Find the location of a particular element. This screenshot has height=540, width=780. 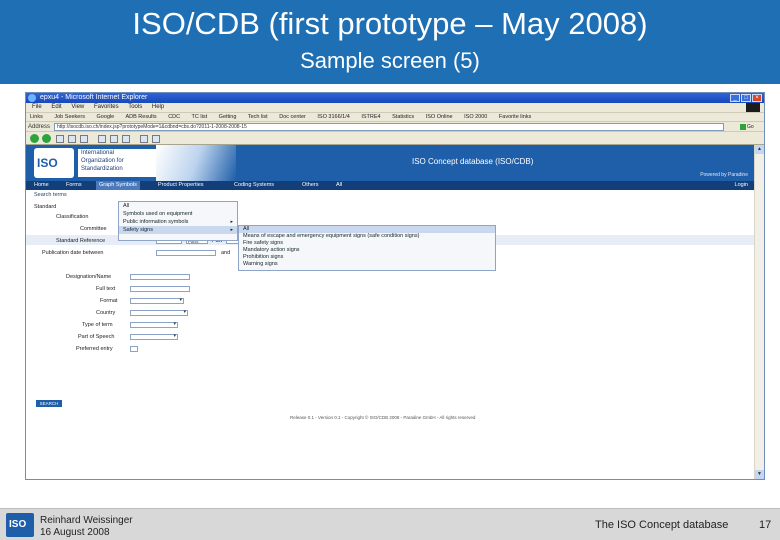

back-icon is located at coordinates (34, 138).